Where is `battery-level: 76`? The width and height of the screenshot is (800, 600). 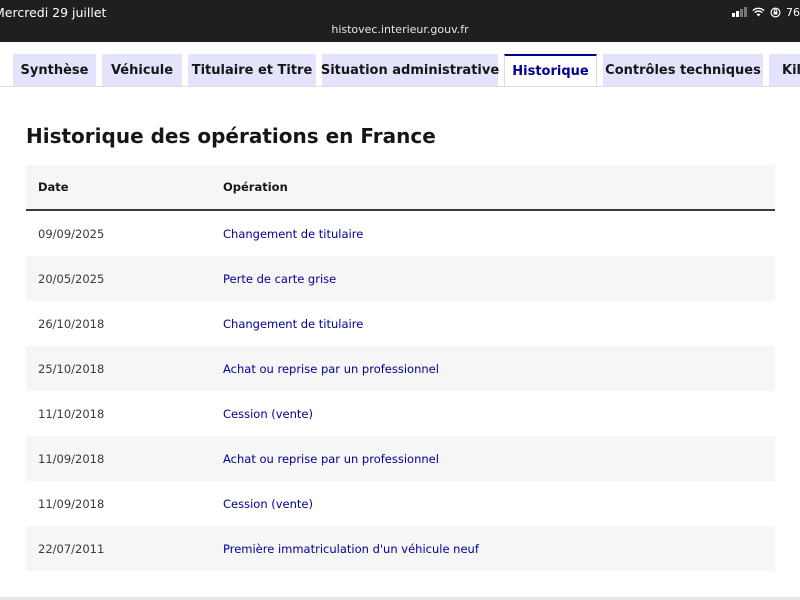
battery-level: 76 is located at coordinates (793, 12).